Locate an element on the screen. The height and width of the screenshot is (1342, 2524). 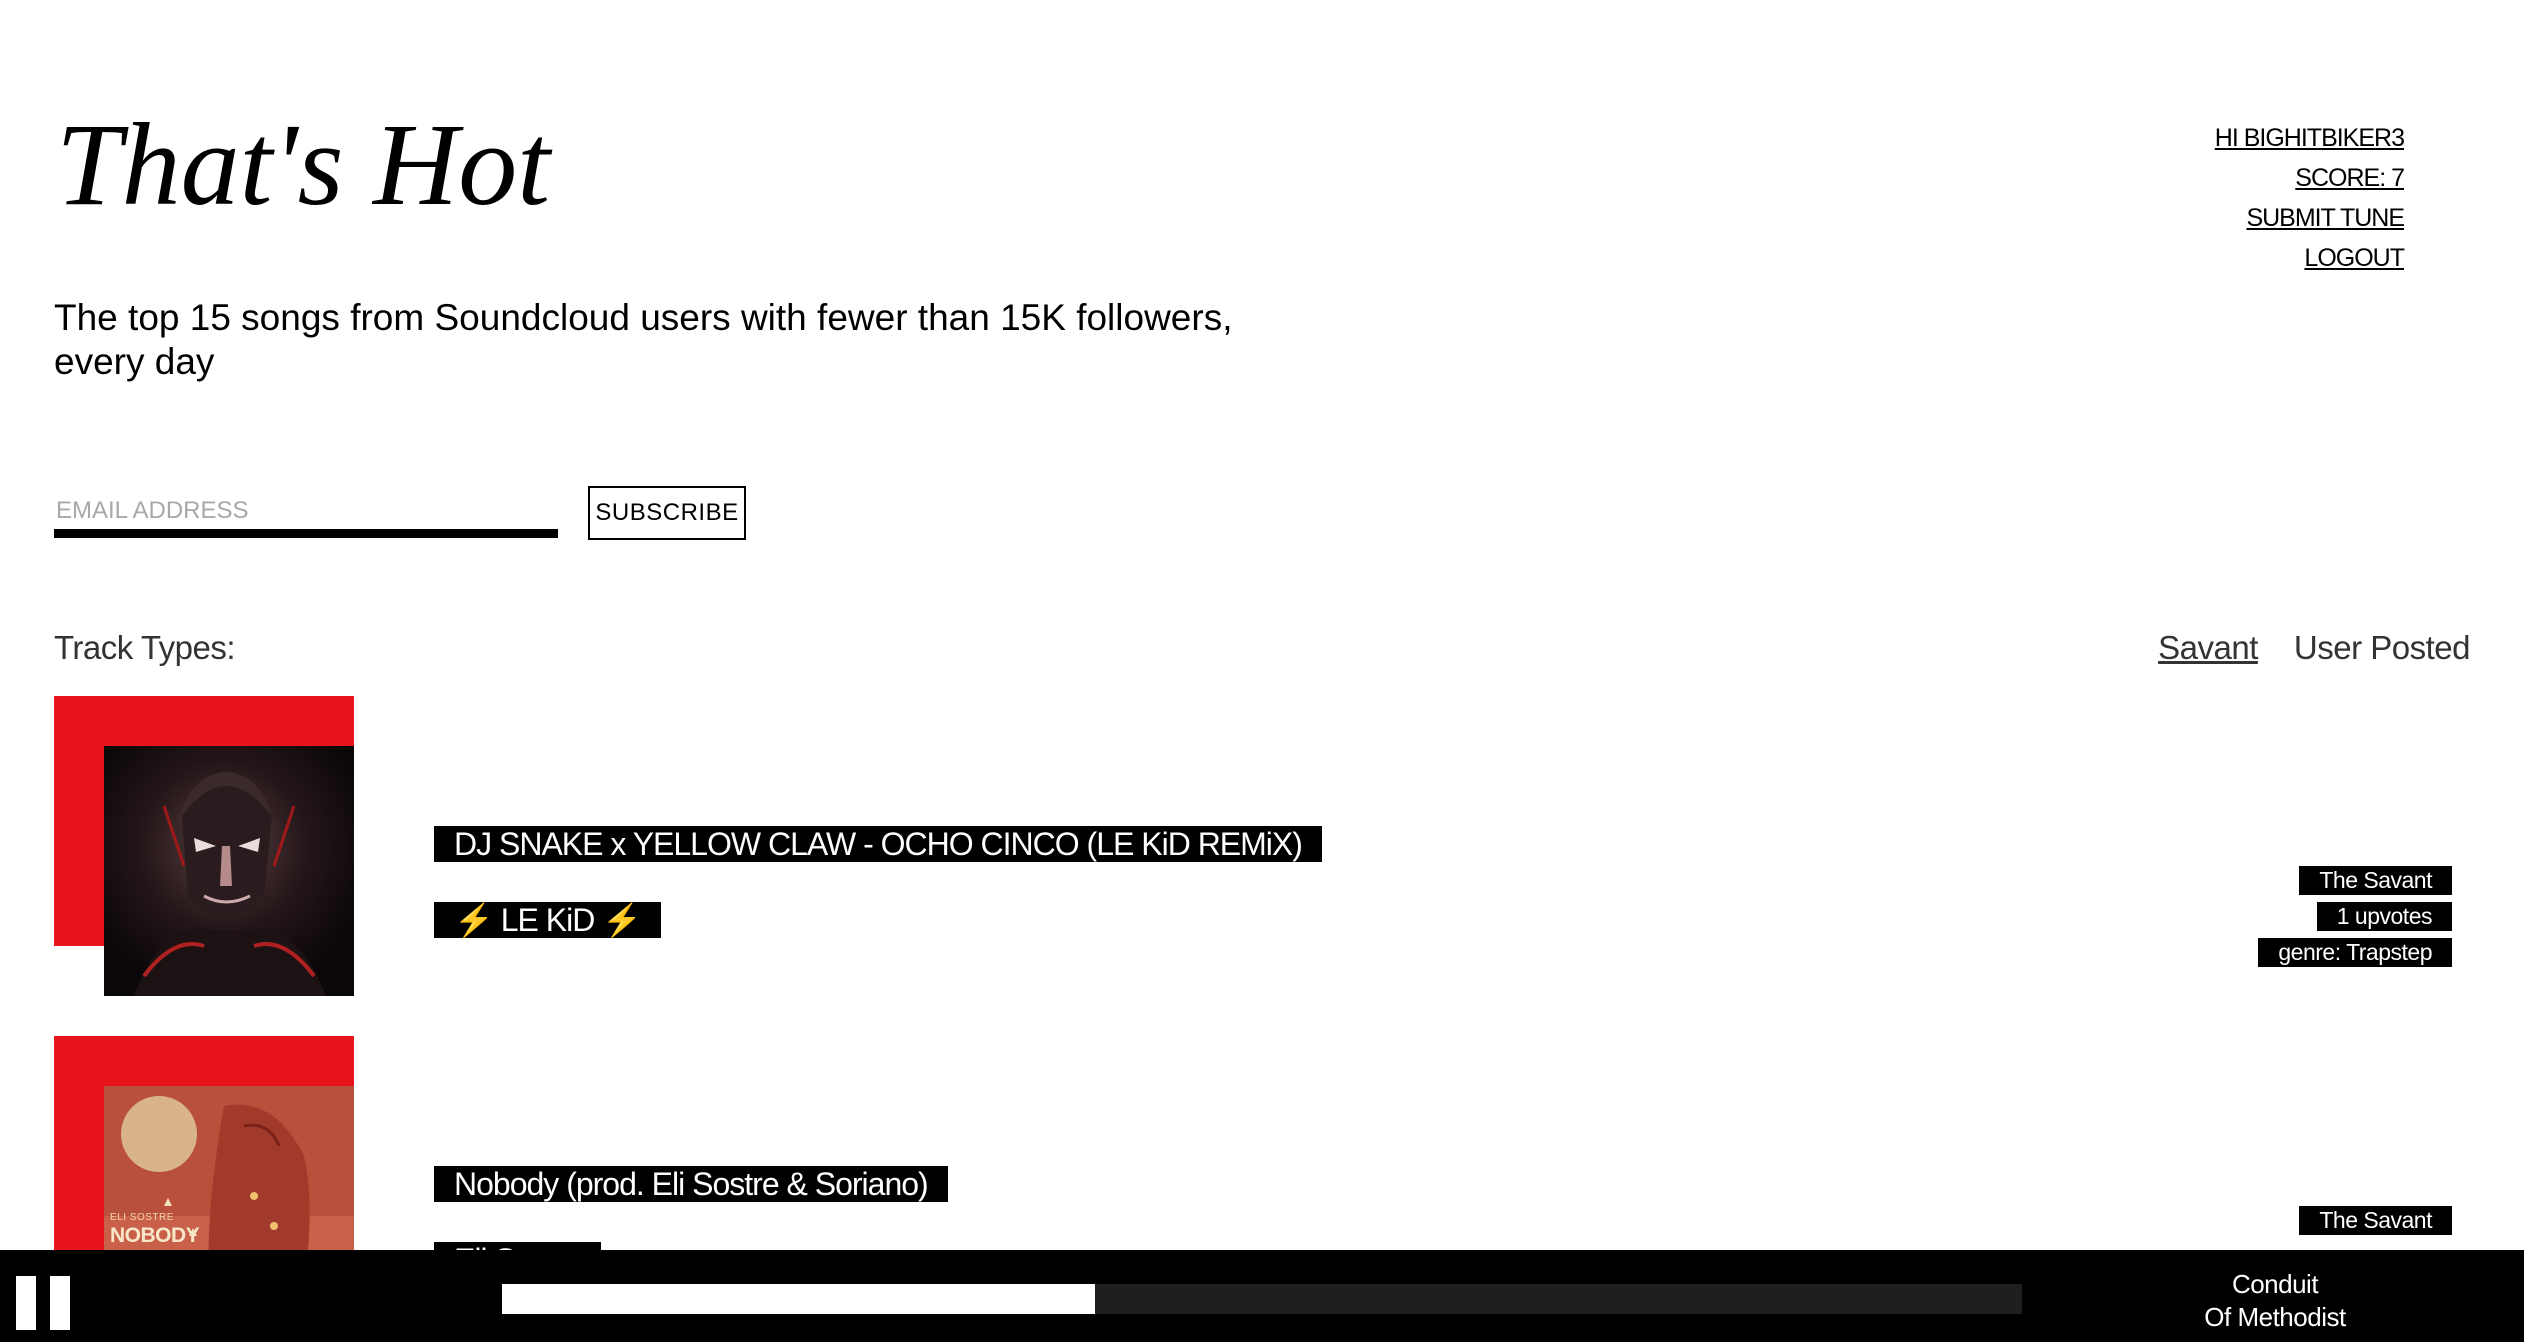
genre-badge: genre: Trapstep is located at coordinates (2355, 952).